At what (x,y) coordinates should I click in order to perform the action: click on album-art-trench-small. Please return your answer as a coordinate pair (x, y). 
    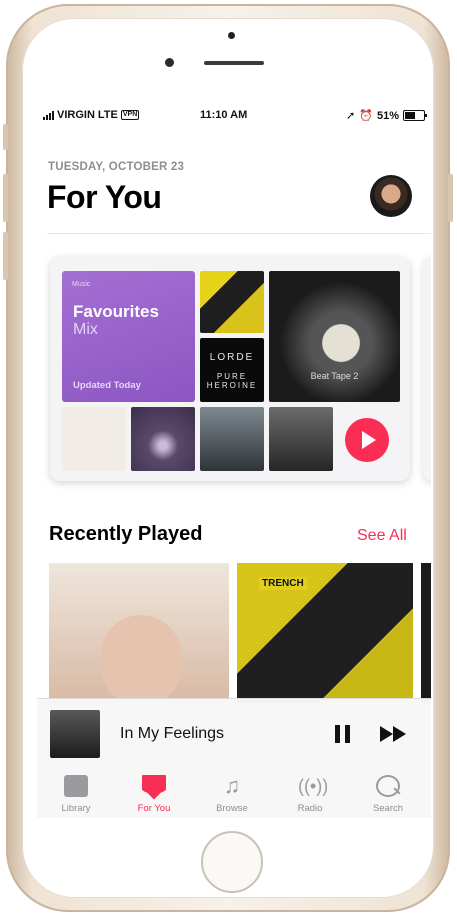
    Looking at the image, I should click on (232, 302).